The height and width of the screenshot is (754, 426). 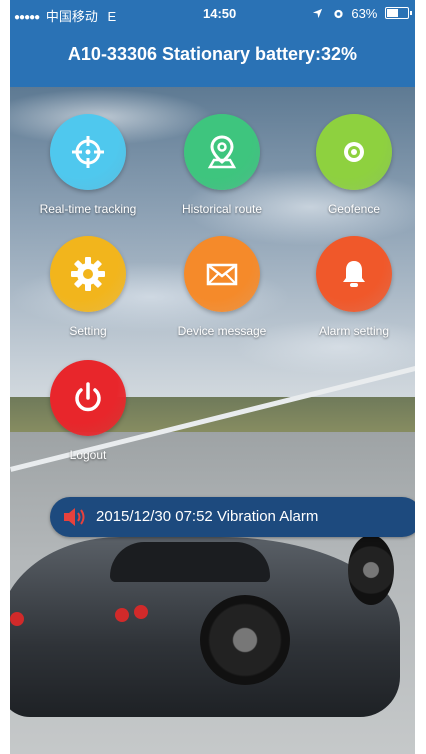 I want to click on alarm-notification-banner: 2015/12/30 07:52 Vibration Alarm, so click(x=232, y=517).